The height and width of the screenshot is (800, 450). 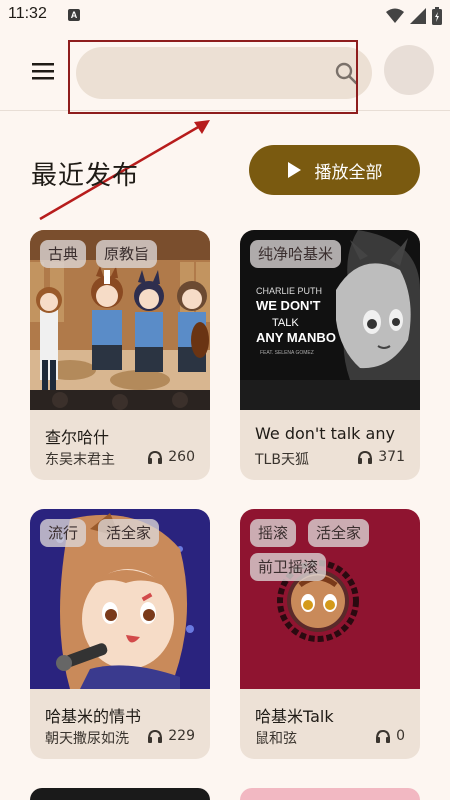 What do you see at coordinates (289, 291) in the screenshot?
I see `cover-text: CHARLIE PUTH` at bounding box center [289, 291].